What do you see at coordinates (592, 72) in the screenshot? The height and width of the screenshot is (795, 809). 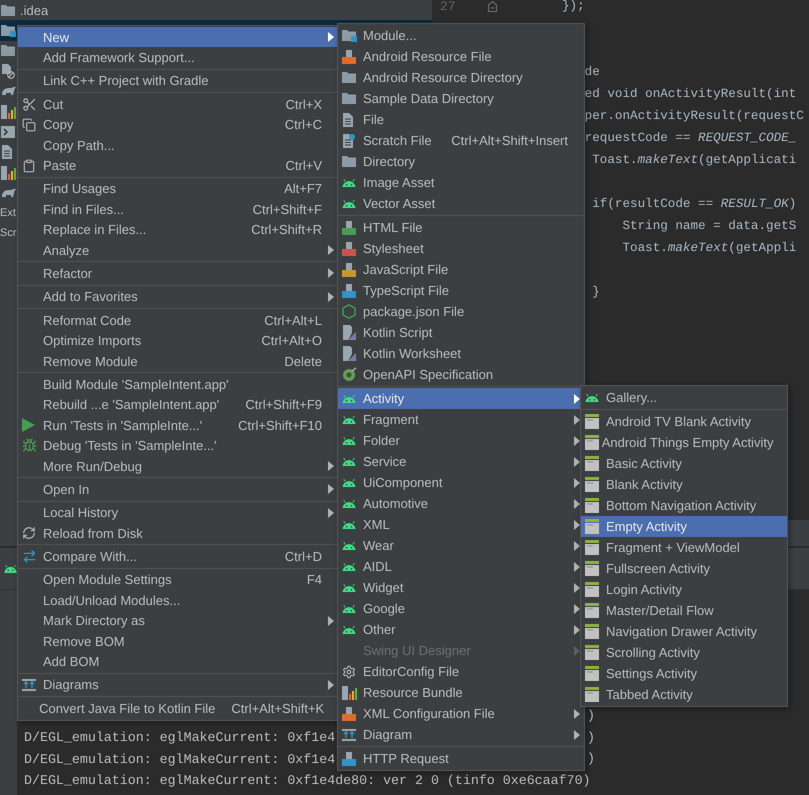 I see `code-line: de` at bounding box center [592, 72].